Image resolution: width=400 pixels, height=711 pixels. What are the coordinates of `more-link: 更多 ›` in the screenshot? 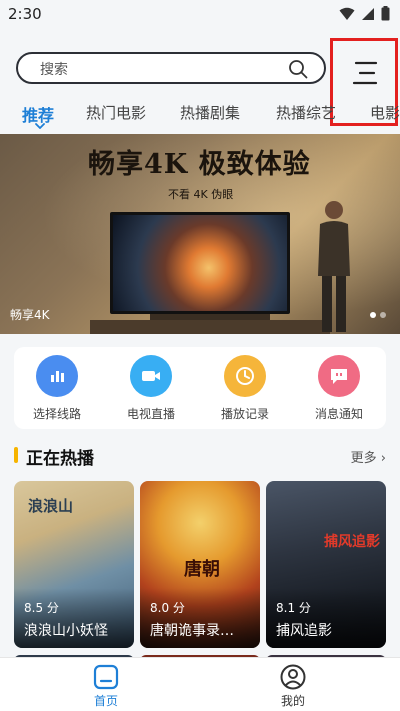 It's located at (368, 456).